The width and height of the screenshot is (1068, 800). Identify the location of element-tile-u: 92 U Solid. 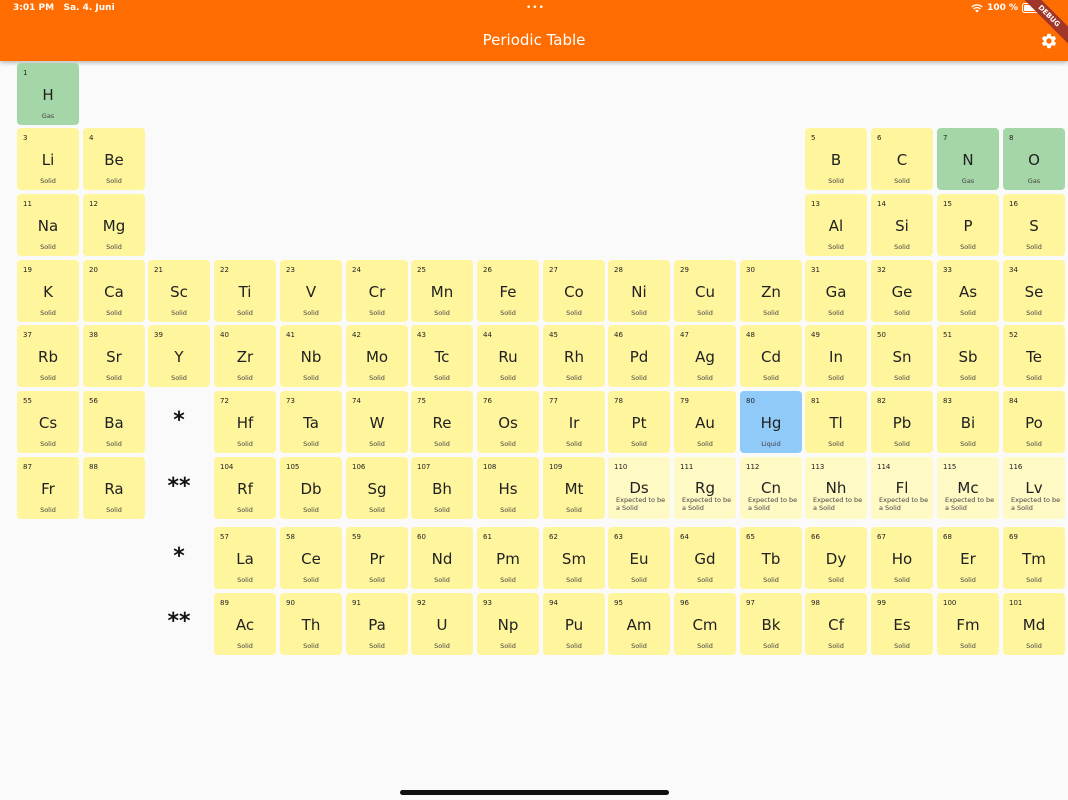
(442, 624).